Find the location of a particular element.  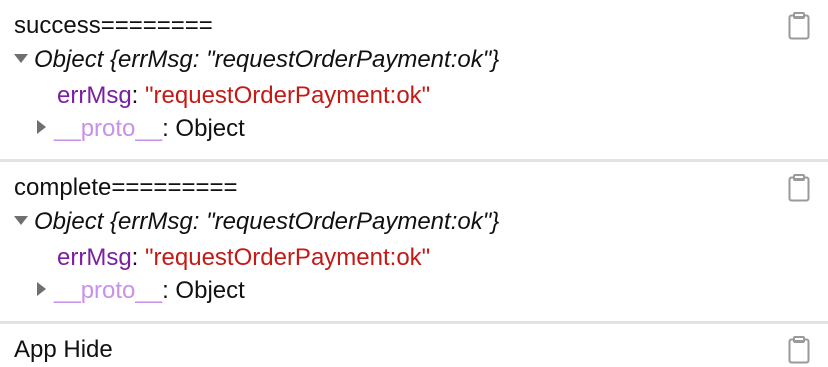

log-message: complete========= is located at coordinates (126, 187).